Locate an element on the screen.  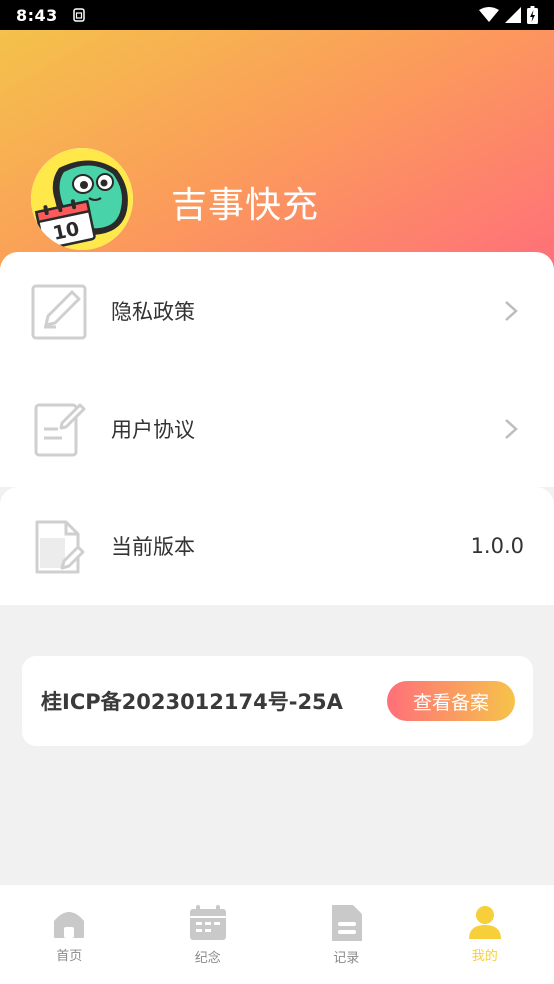
version-row: 当前版本 1.0.0 is located at coordinates (277, 546).